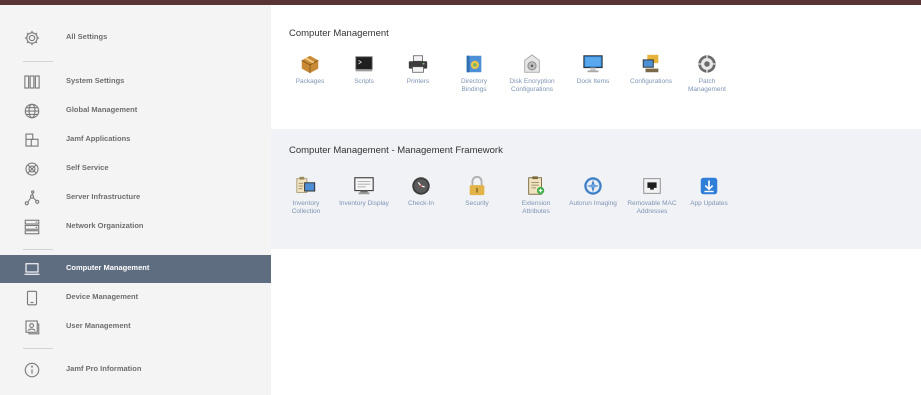 Image resolution: width=921 pixels, height=395 pixels. What do you see at coordinates (593, 81) in the screenshot?
I see `tile-label: Dock Items` at bounding box center [593, 81].